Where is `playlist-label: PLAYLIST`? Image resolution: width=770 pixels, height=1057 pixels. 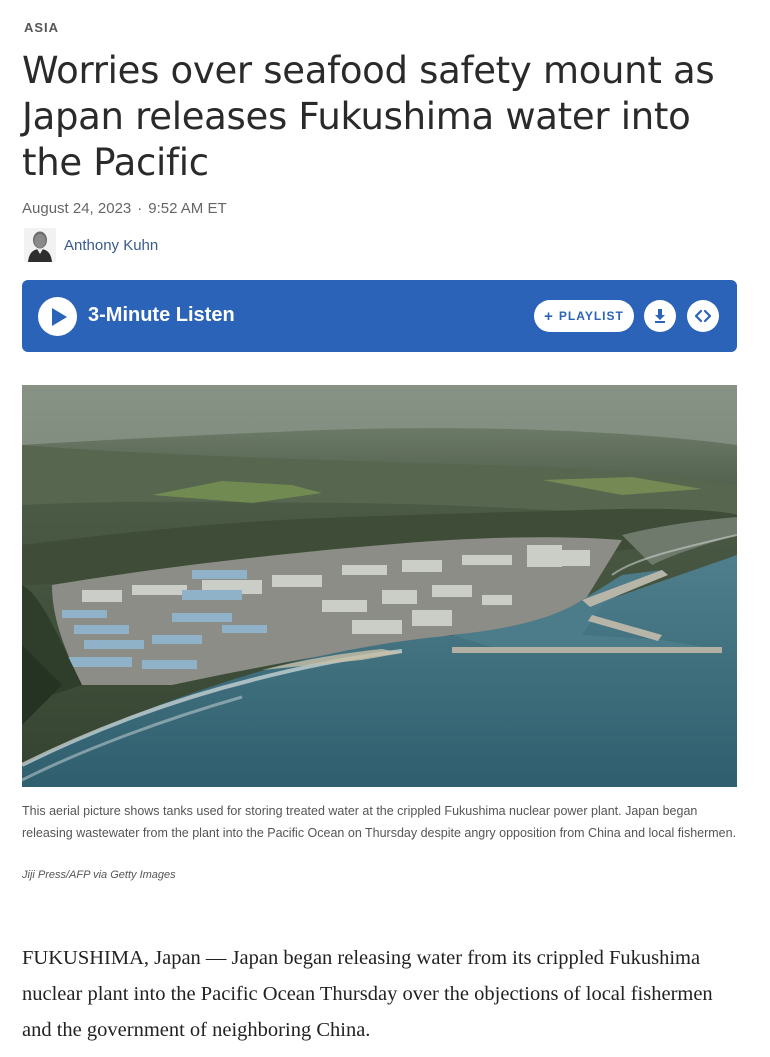
playlist-label: PLAYLIST is located at coordinates (591, 316).